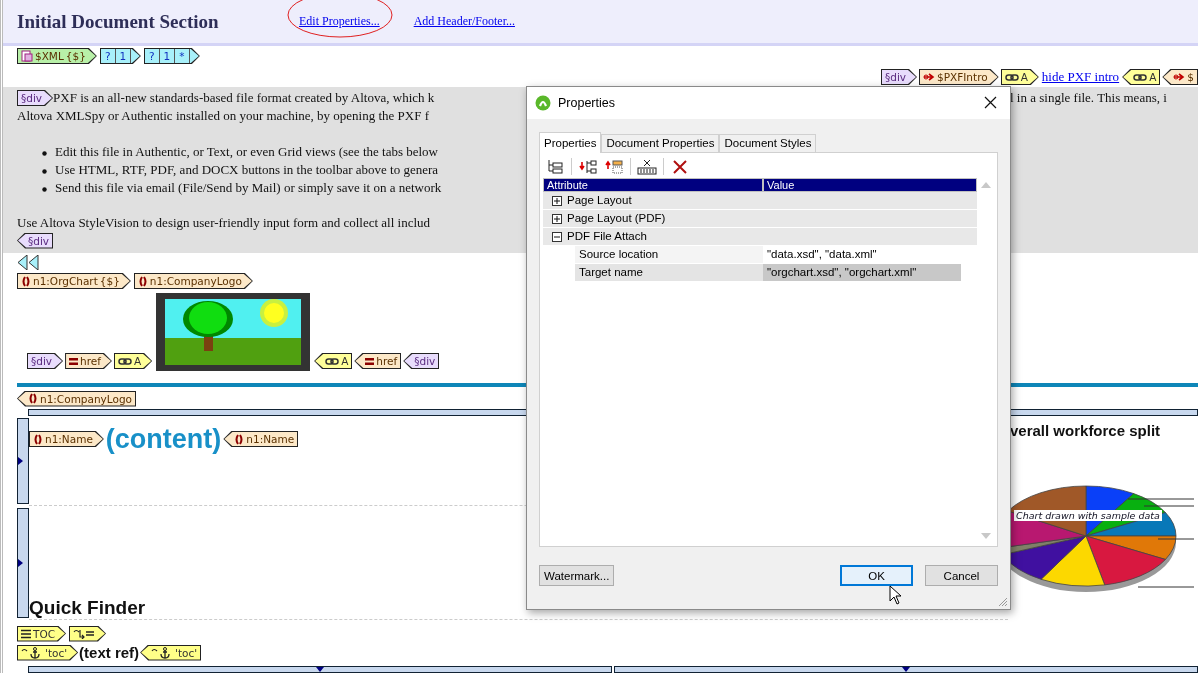 This screenshot has width=1198, height=673. Describe the element at coordinates (896, 595) in the screenshot. I see `cursor-icon` at that location.